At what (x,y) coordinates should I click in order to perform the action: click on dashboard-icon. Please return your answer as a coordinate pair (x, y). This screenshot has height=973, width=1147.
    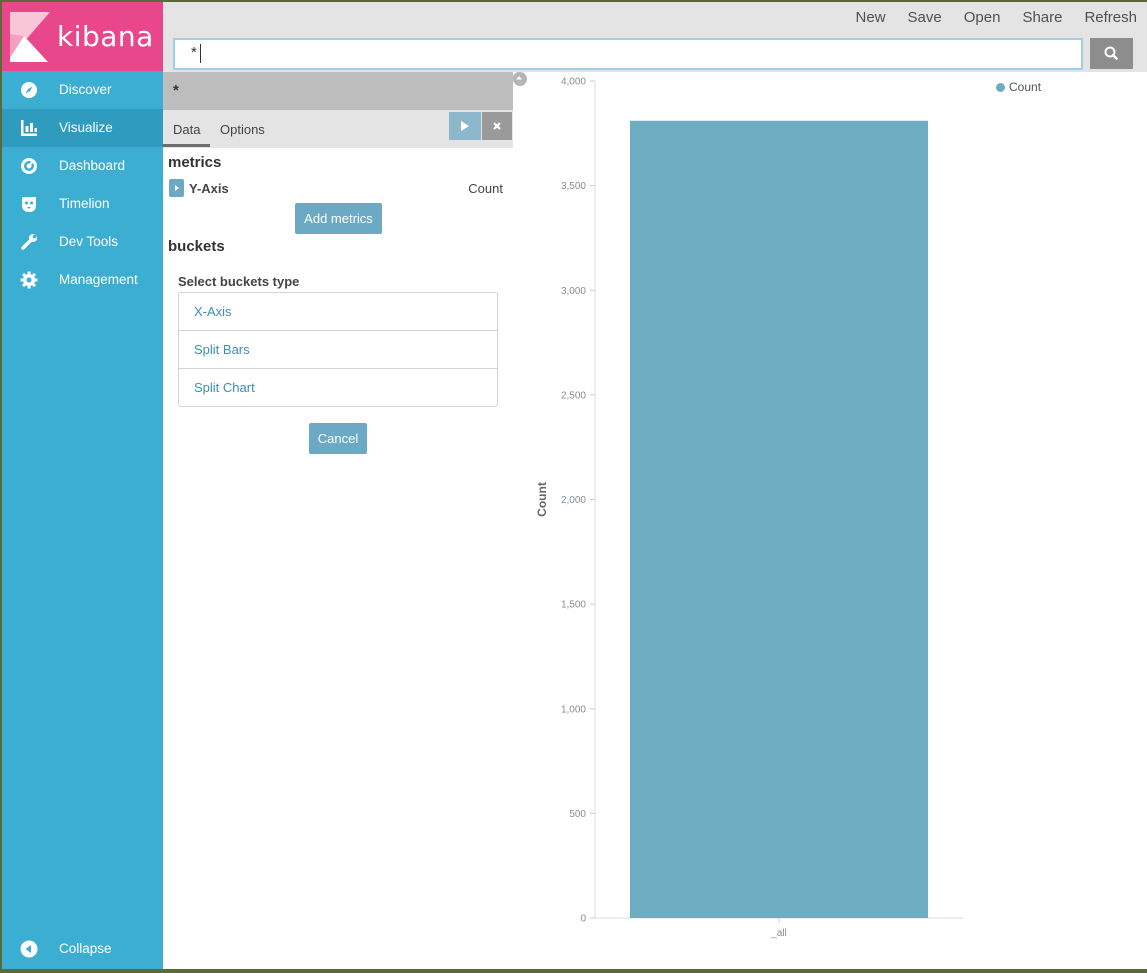
    Looking at the image, I should click on (29, 166).